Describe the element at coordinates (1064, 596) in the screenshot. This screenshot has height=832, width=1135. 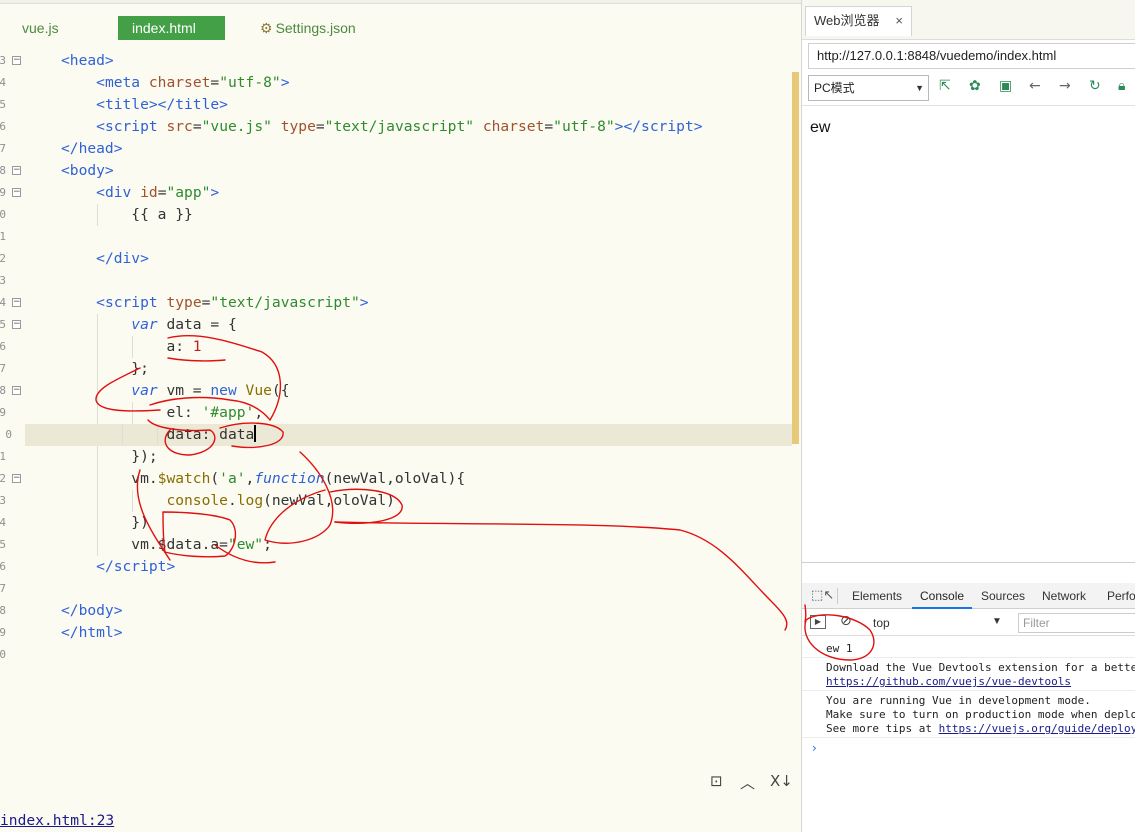
I see `tab-network: Network` at that location.